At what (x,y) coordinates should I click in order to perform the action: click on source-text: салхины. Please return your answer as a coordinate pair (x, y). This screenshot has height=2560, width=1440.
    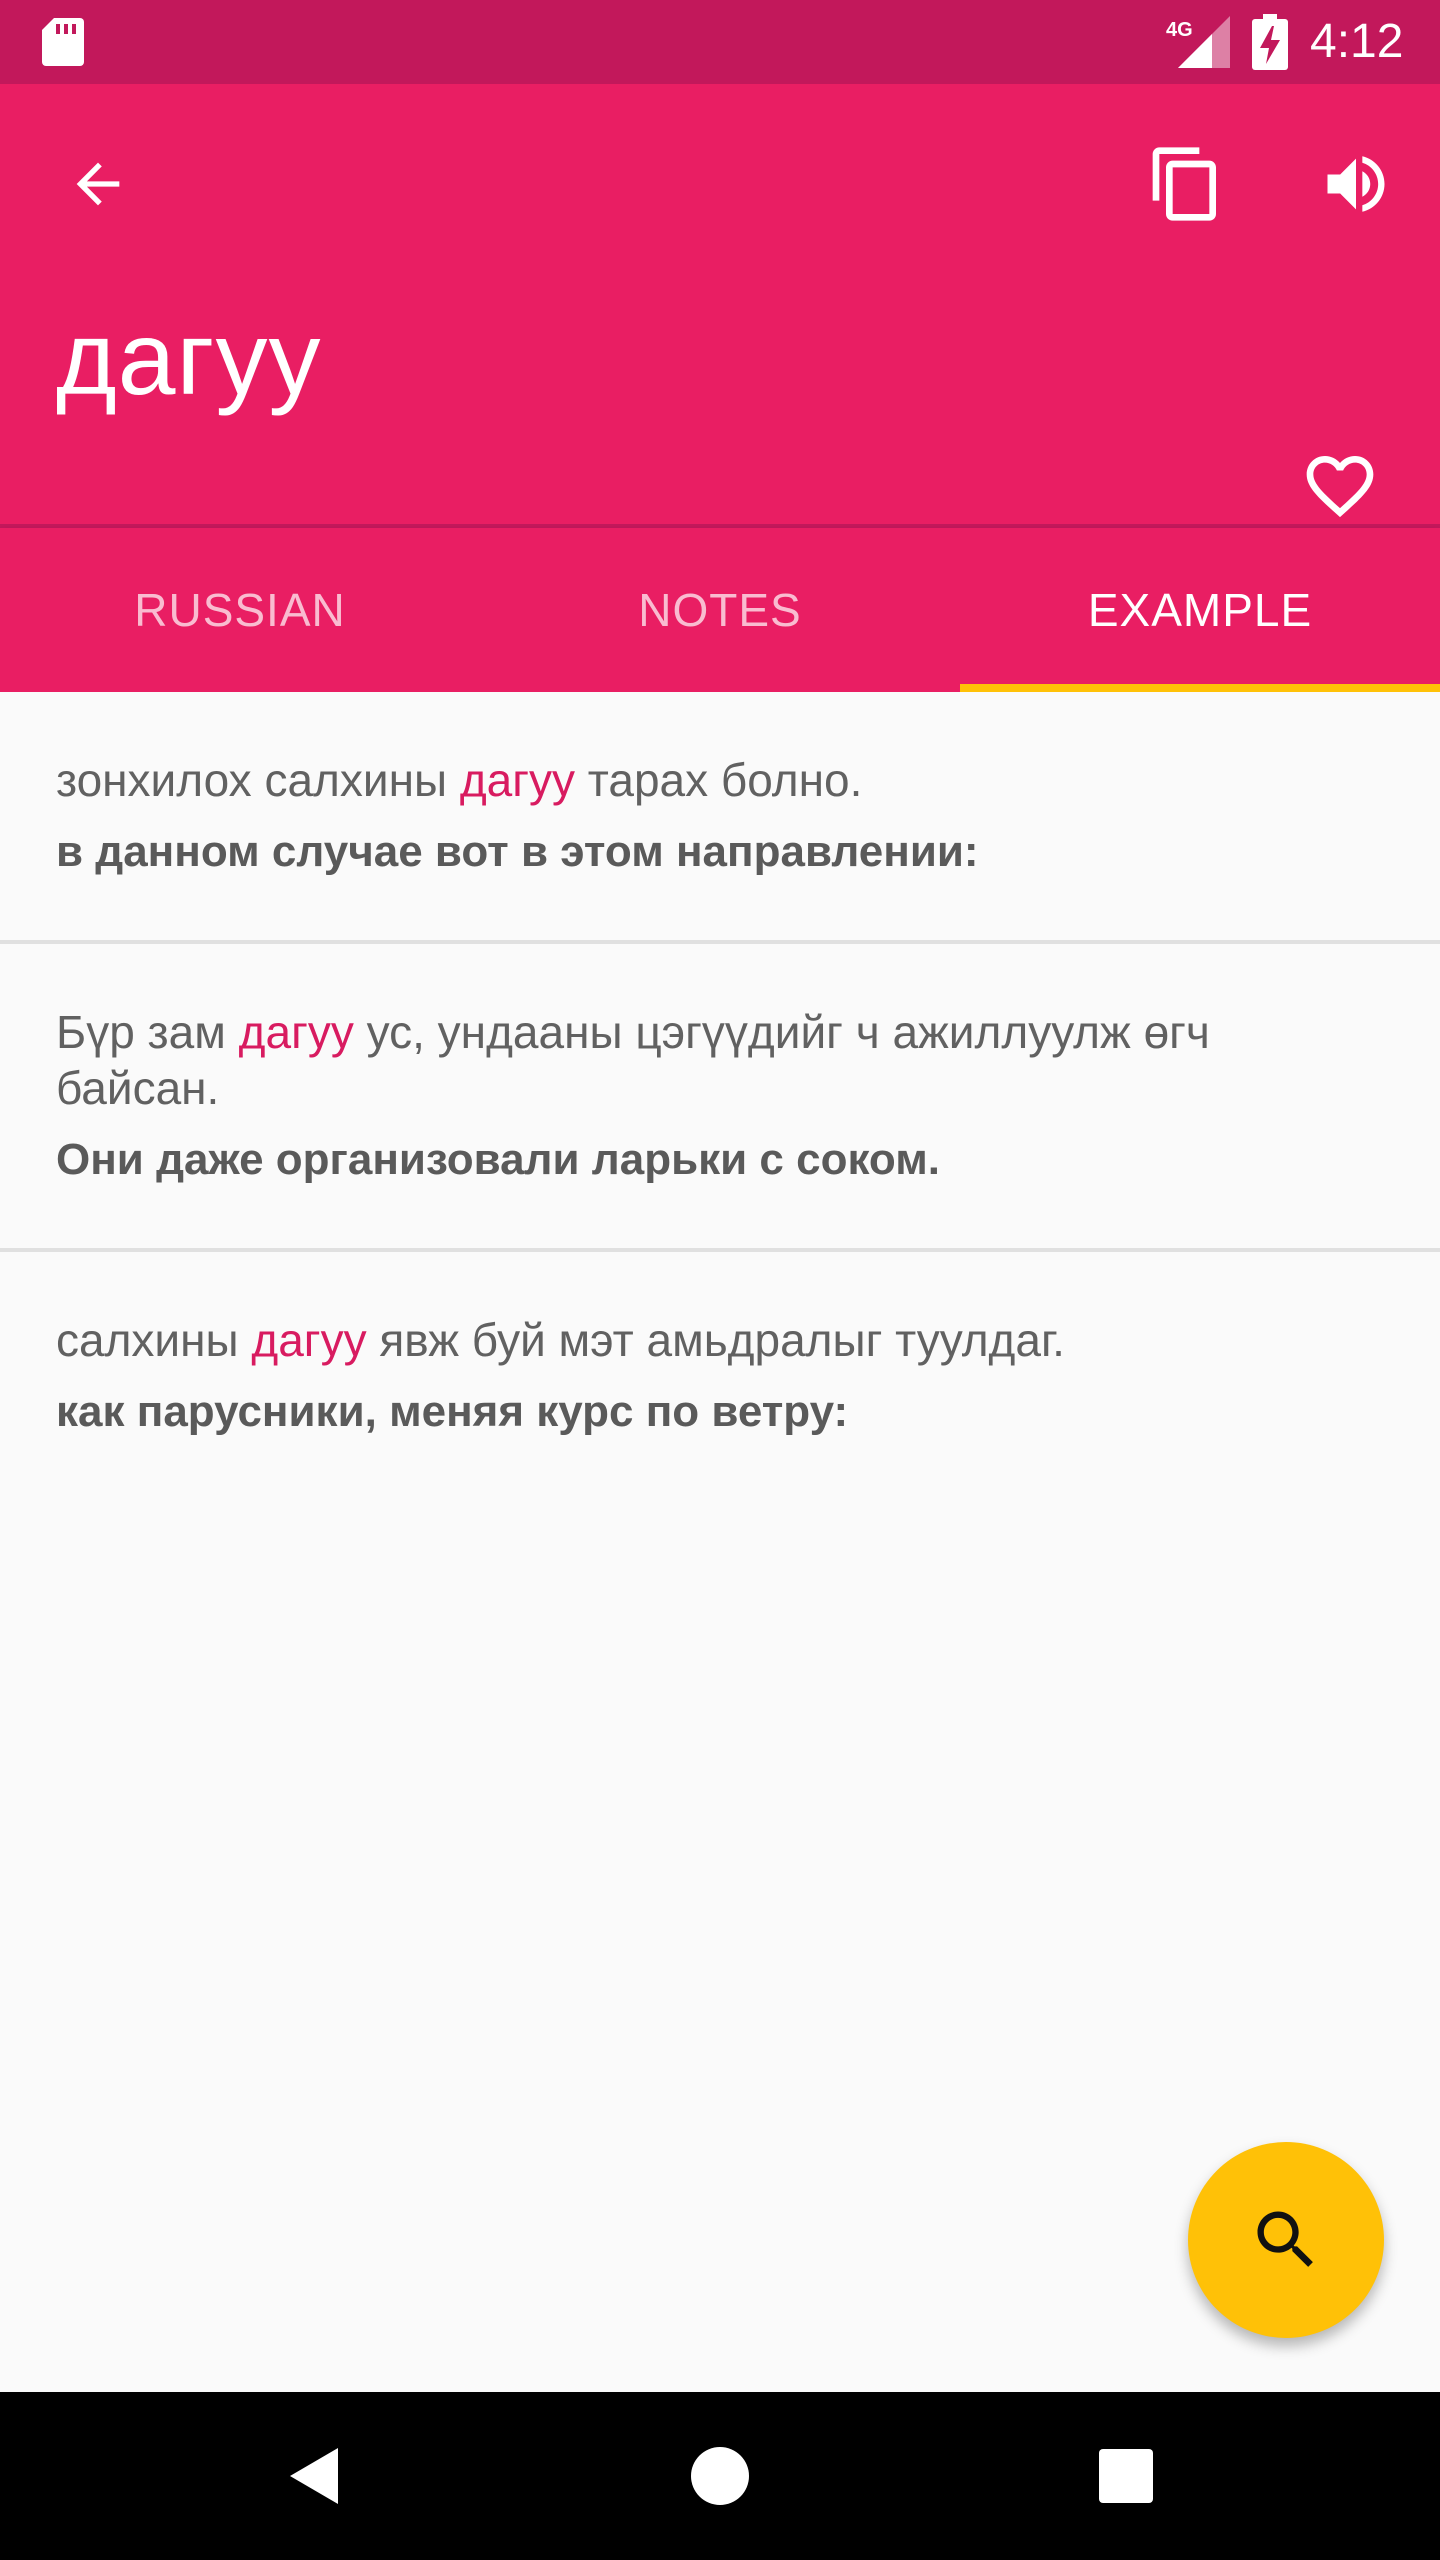
    Looking at the image, I should click on (154, 1340).